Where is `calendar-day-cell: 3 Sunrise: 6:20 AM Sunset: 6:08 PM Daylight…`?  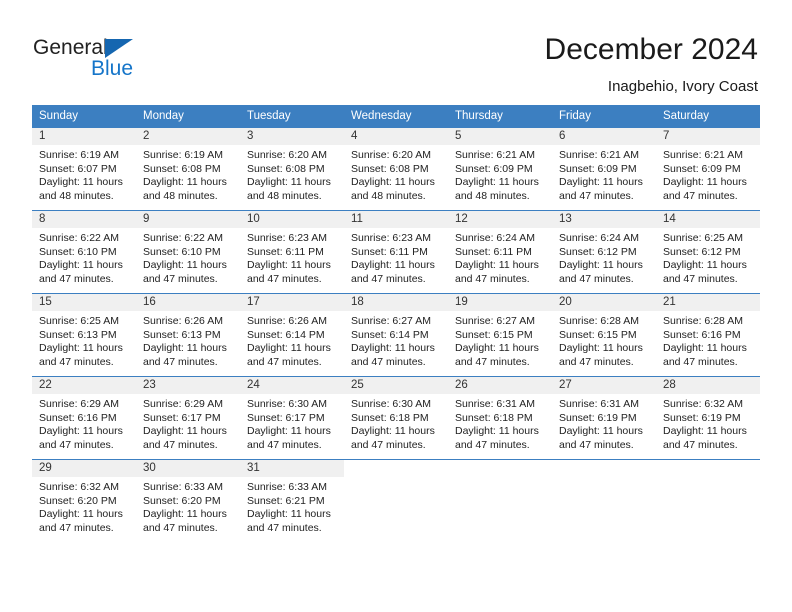 calendar-day-cell: 3 Sunrise: 6:20 AM Sunset: 6:08 PM Daylight… is located at coordinates (292, 169).